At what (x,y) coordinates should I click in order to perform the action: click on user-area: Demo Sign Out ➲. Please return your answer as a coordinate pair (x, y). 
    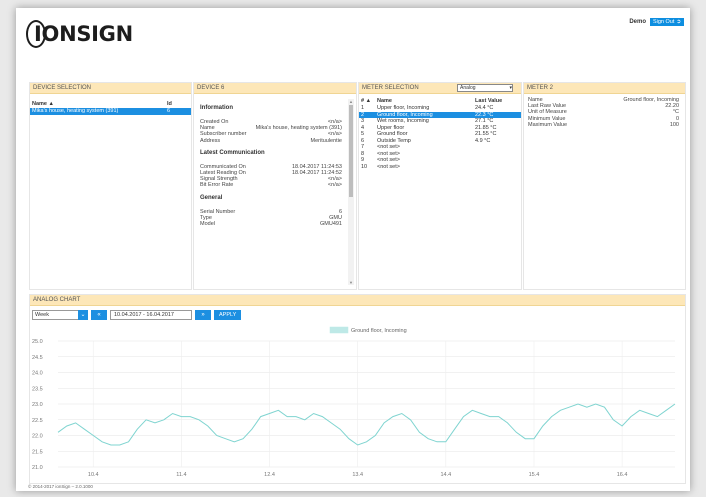
    Looking at the image, I should click on (656, 22).